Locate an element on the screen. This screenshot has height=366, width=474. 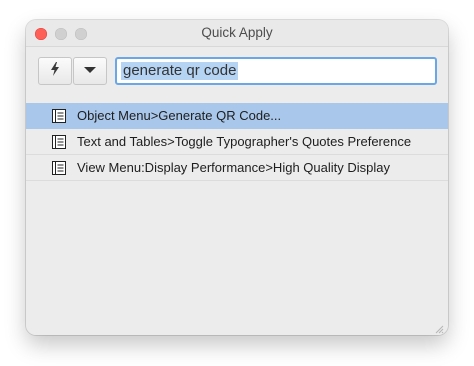
triangle-down-icon is located at coordinates (90, 71).